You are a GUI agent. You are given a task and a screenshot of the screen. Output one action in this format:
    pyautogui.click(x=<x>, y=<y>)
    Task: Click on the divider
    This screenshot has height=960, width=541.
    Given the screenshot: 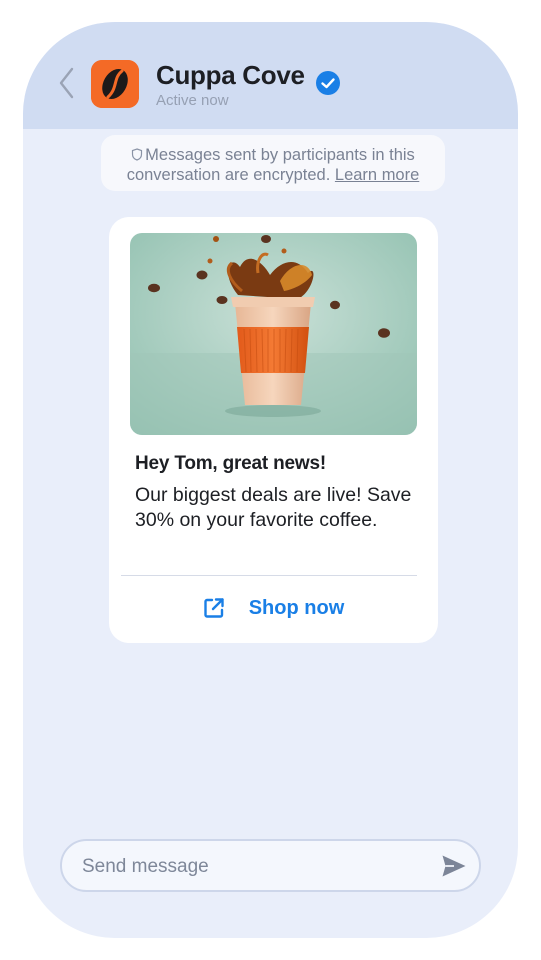 What is the action you would take?
    pyautogui.click(x=269, y=575)
    